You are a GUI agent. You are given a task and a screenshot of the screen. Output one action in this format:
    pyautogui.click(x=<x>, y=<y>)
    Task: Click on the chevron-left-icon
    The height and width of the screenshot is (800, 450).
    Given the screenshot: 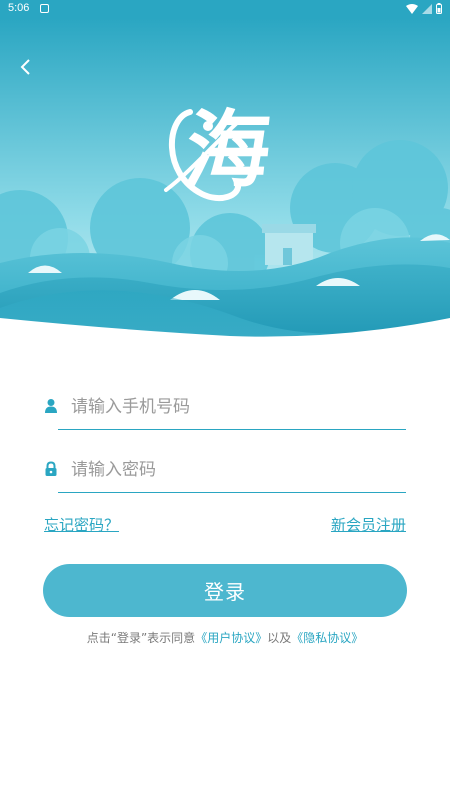 What is the action you would take?
    pyautogui.click(x=25, y=67)
    